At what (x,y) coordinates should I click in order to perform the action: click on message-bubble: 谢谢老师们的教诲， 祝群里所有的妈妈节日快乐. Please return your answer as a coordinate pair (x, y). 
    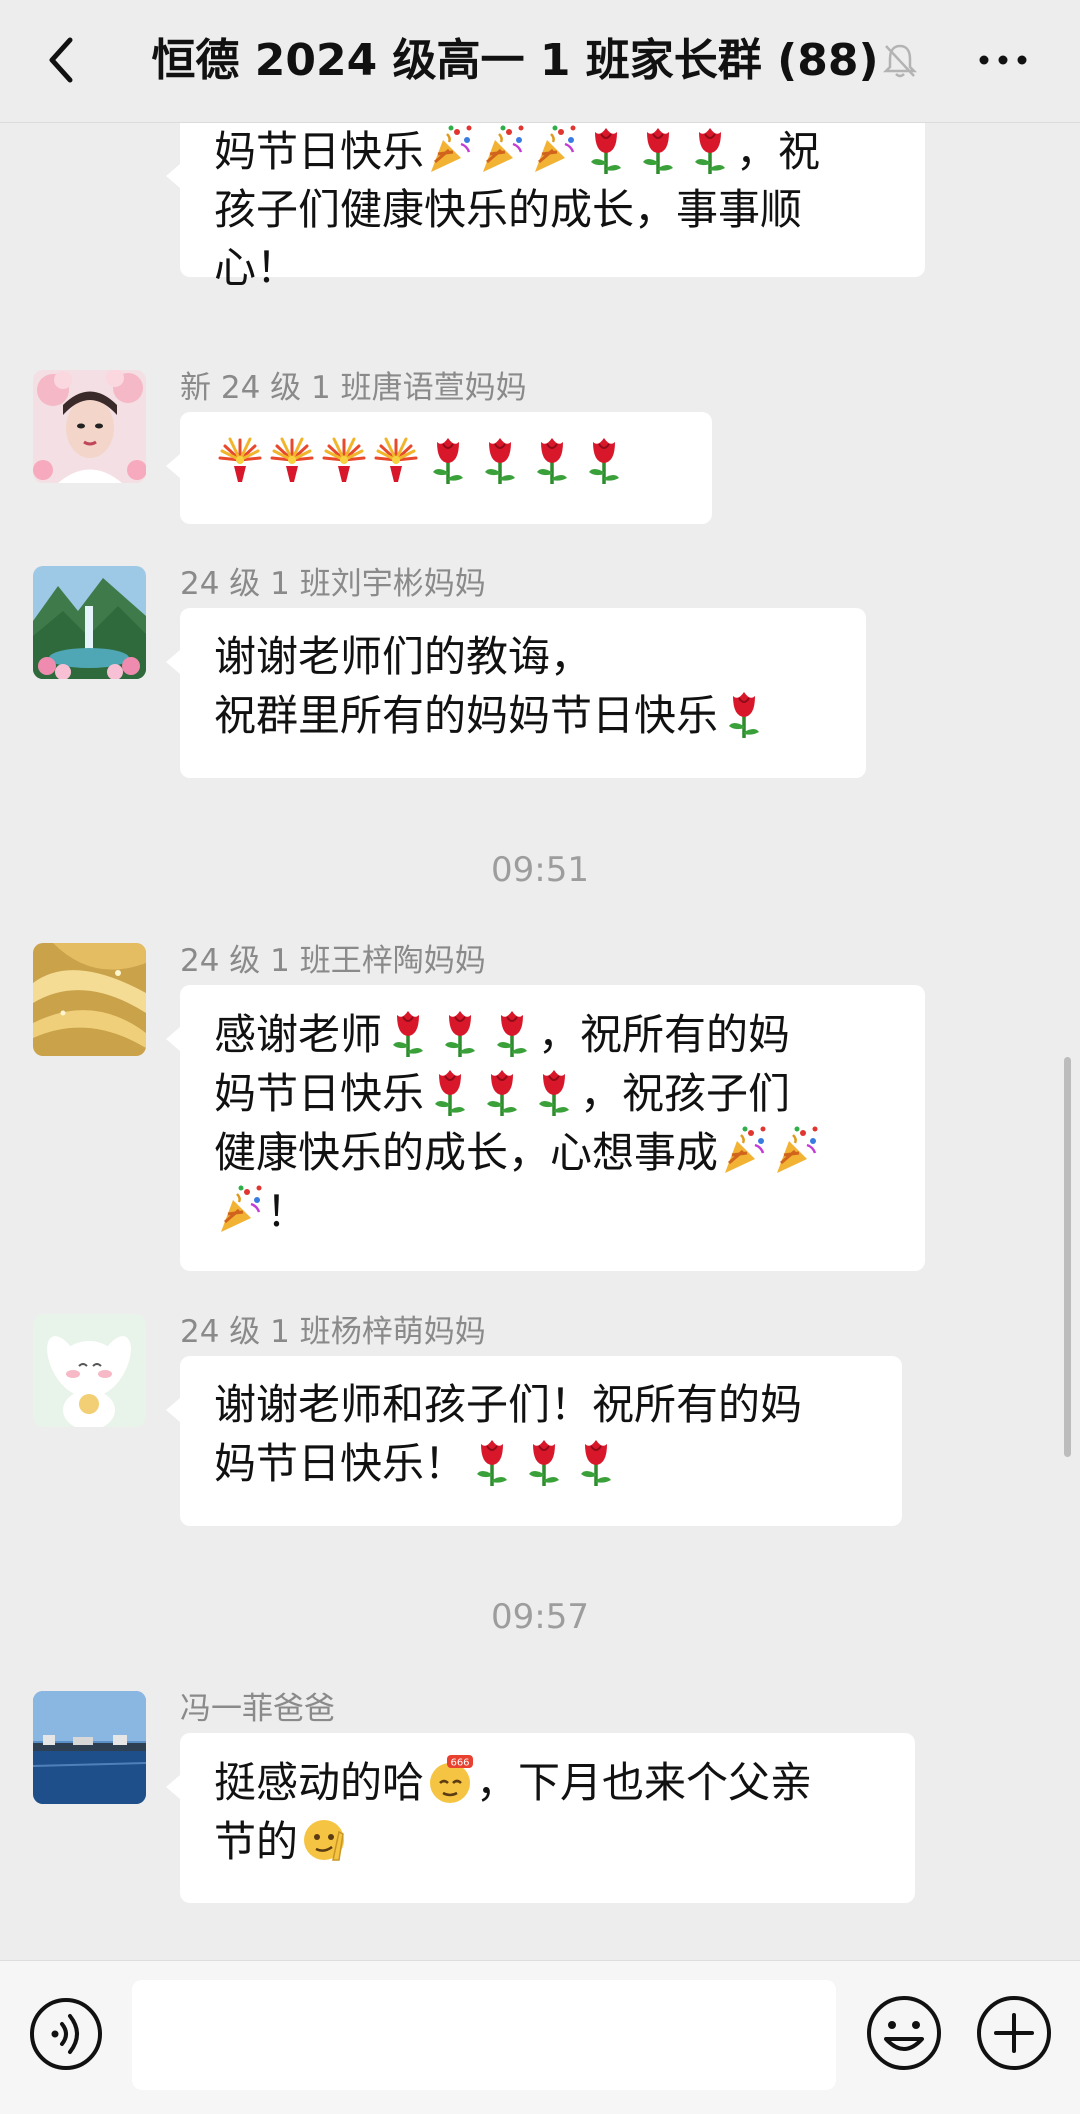
    Looking at the image, I should click on (516, 693).